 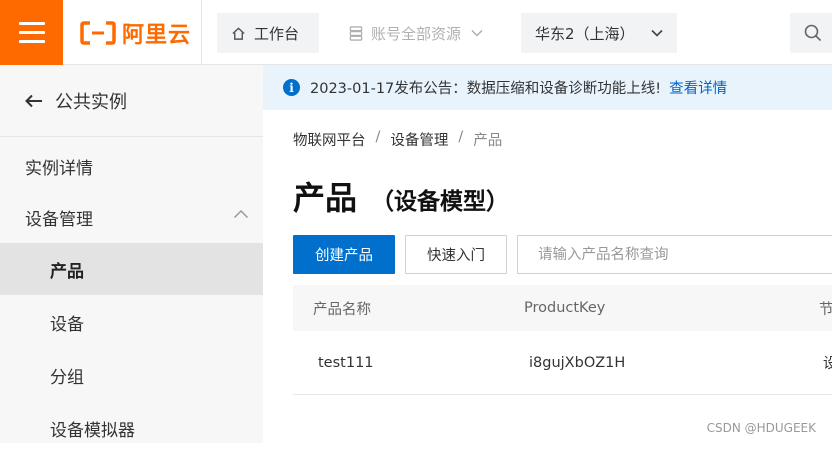 What do you see at coordinates (98, 33) in the screenshot?
I see `aliyun-logo-icon` at bounding box center [98, 33].